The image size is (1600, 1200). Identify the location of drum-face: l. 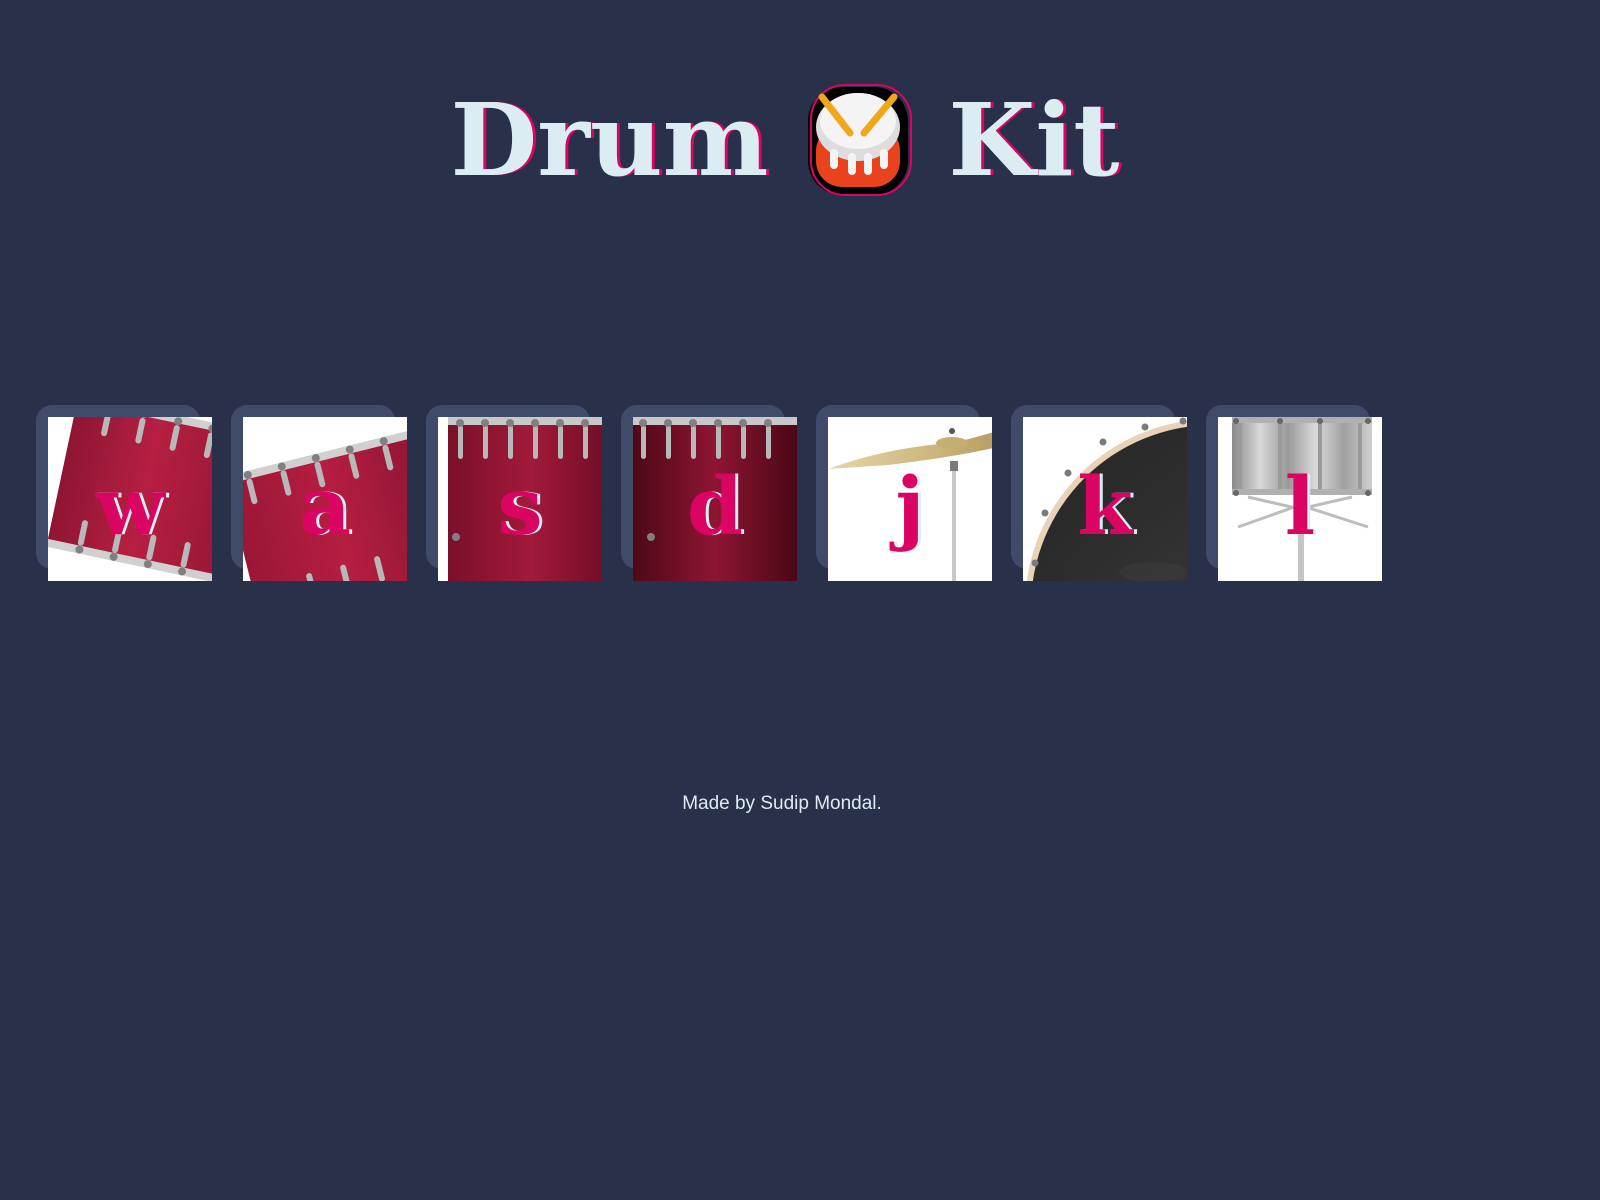
(1300, 499).